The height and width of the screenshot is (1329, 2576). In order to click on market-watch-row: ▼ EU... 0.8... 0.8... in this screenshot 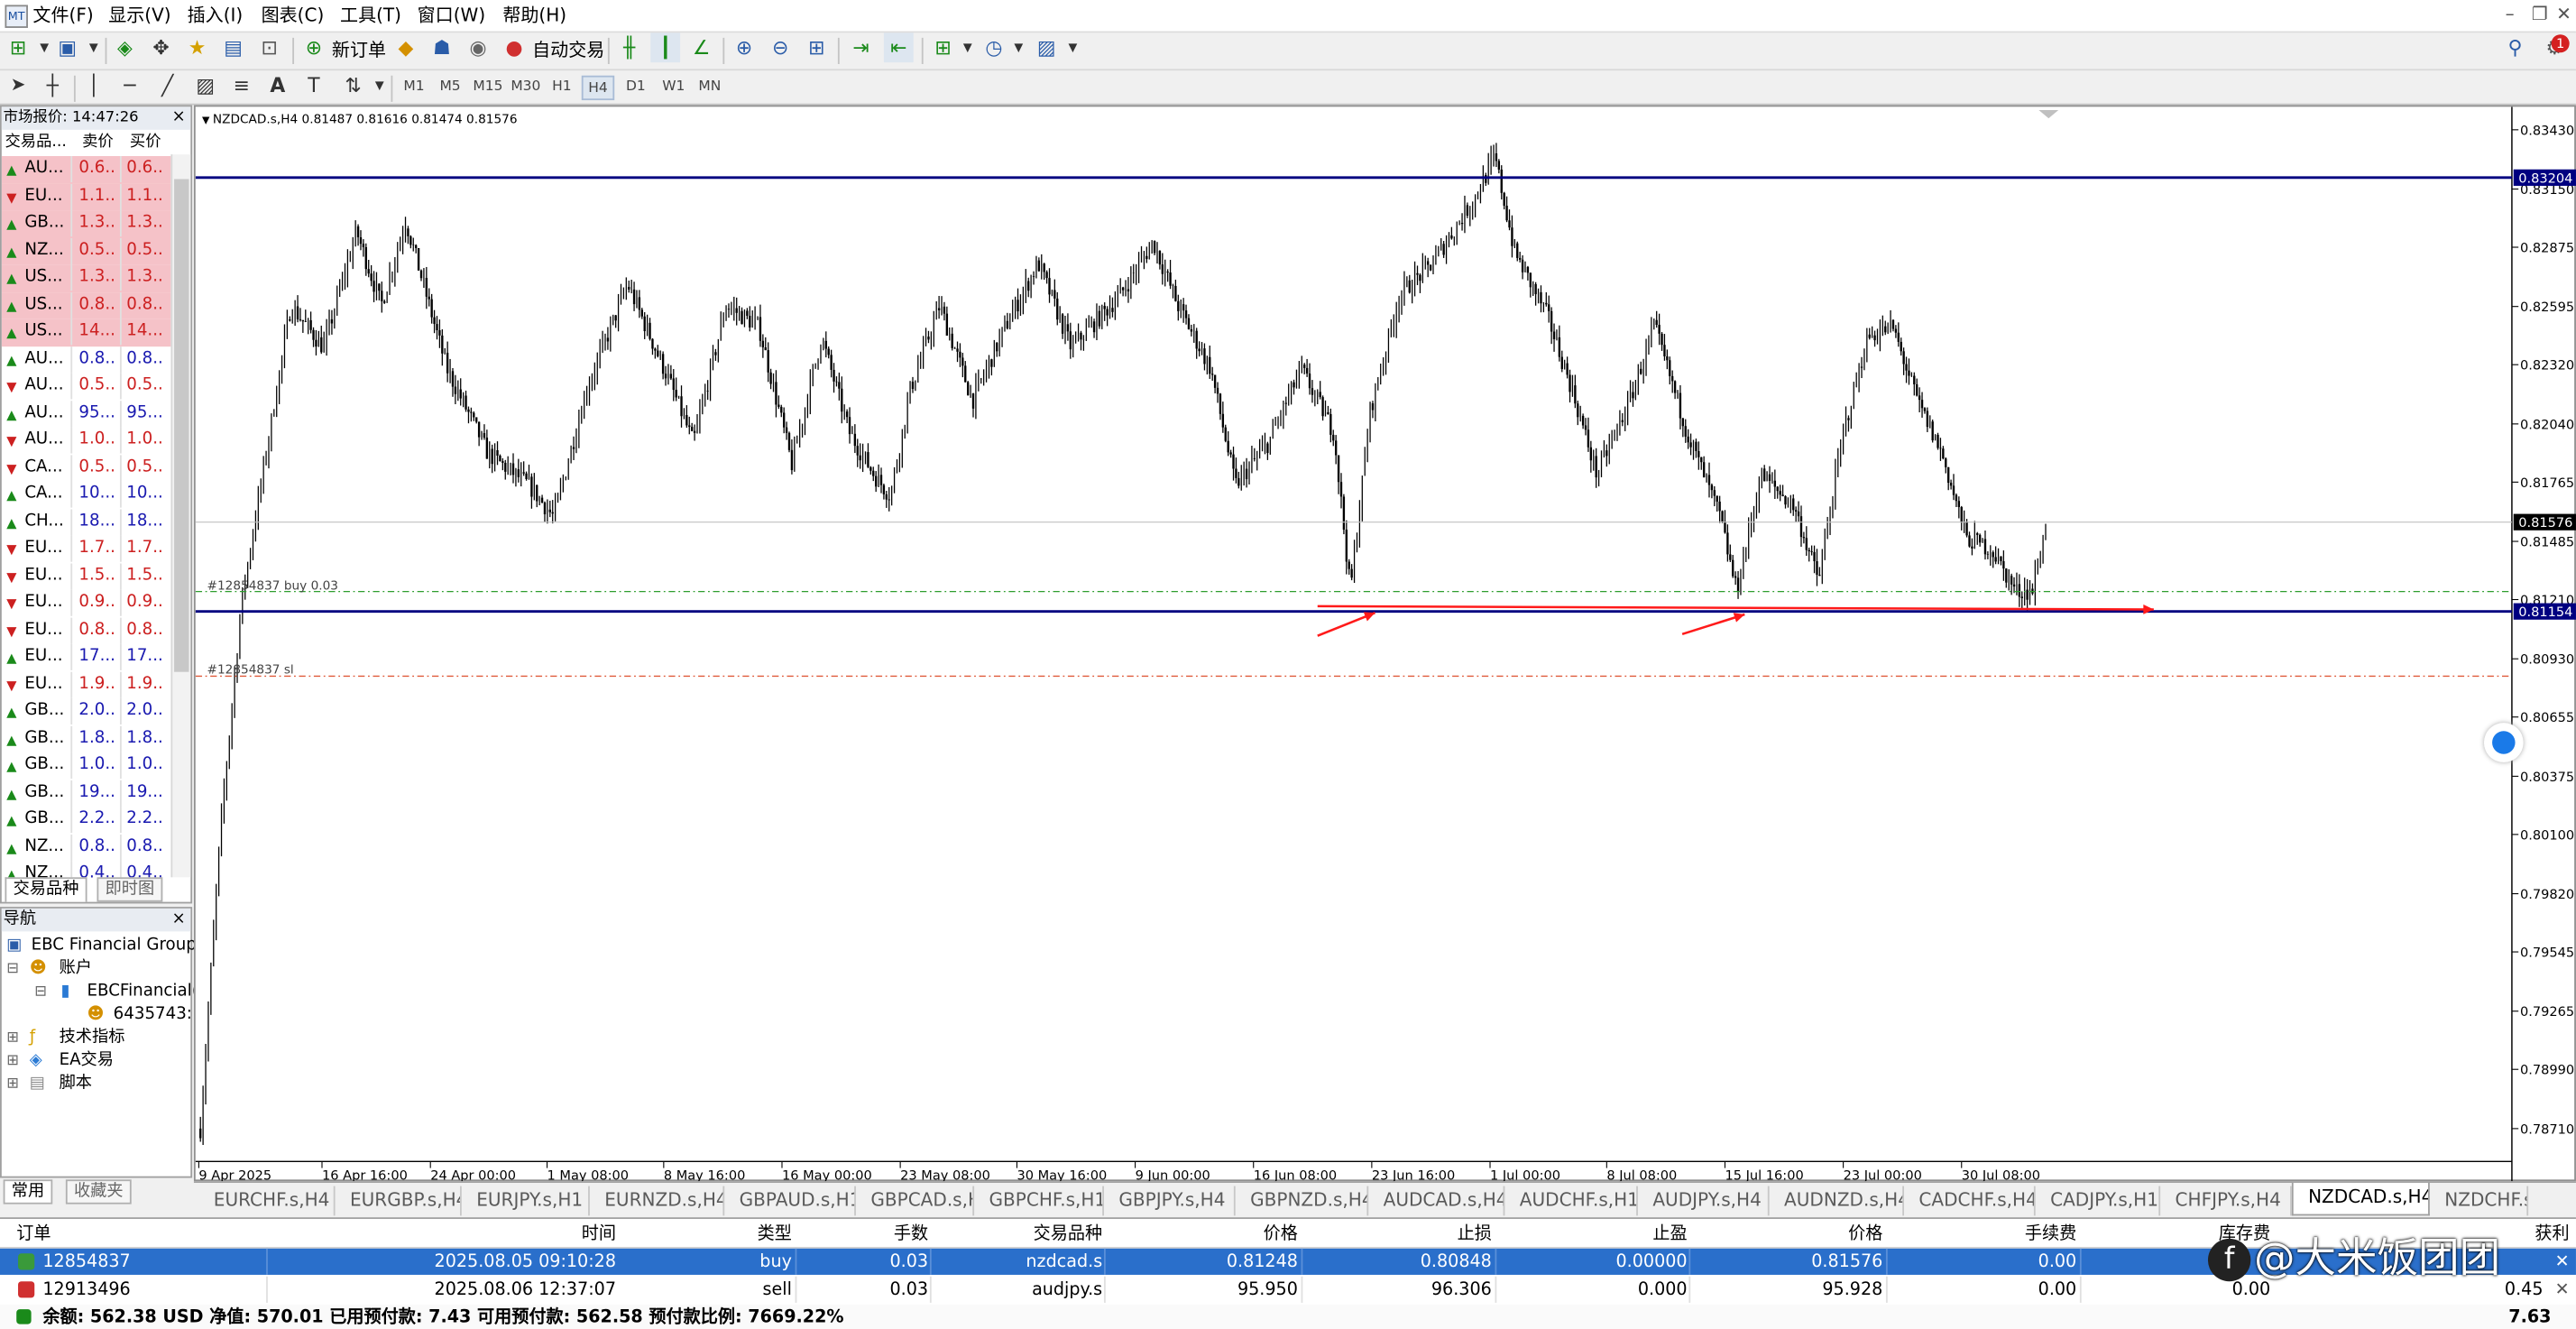, I will do `click(86, 630)`.